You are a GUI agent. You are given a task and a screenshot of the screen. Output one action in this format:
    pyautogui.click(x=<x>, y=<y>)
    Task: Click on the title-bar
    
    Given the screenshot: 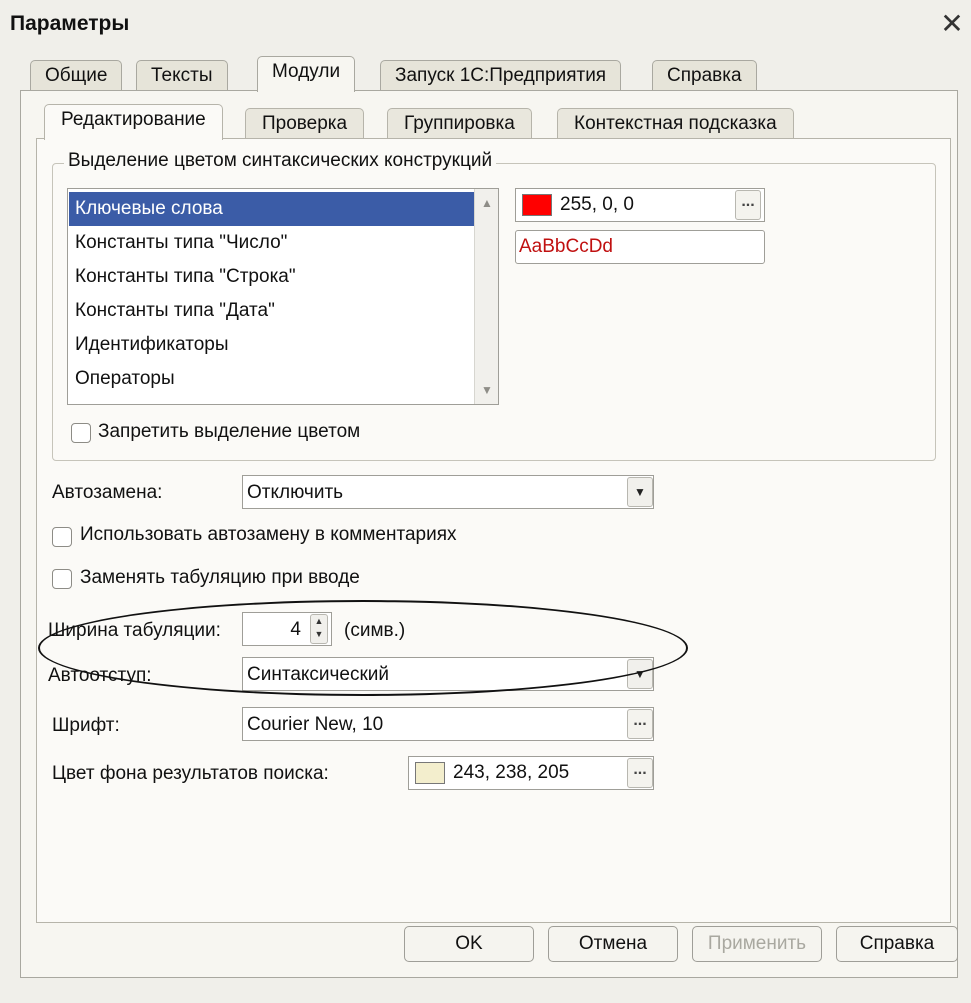 What is the action you would take?
    pyautogui.click(x=485, y=25)
    